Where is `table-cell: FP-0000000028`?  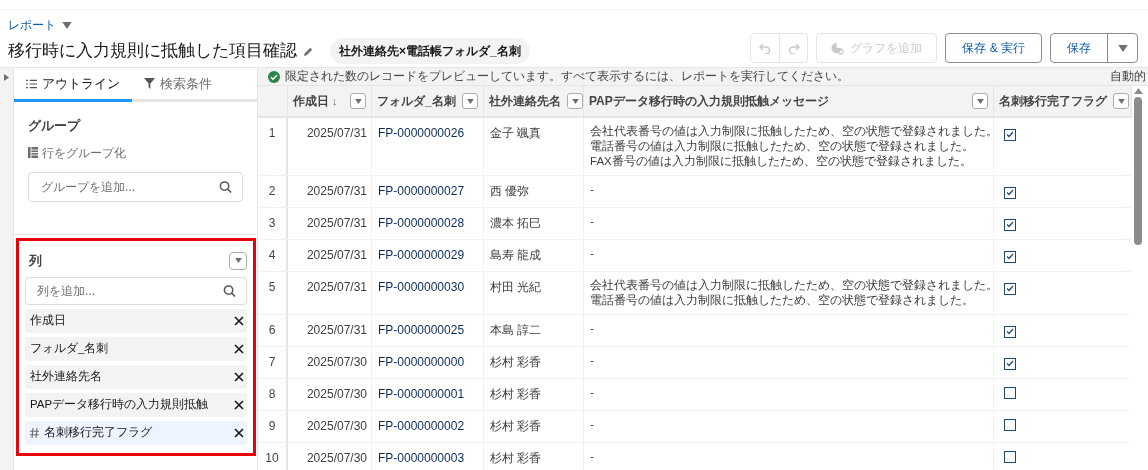
table-cell: FP-0000000028 is located at coordinates (428, 224).